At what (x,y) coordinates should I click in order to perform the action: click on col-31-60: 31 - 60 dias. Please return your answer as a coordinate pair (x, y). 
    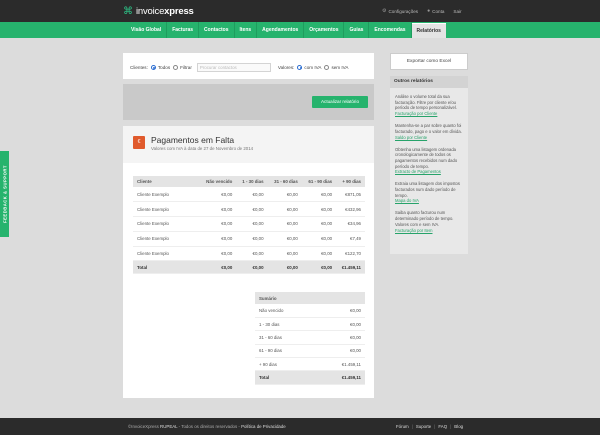
    Looking at the image, I should click on (284, 181).